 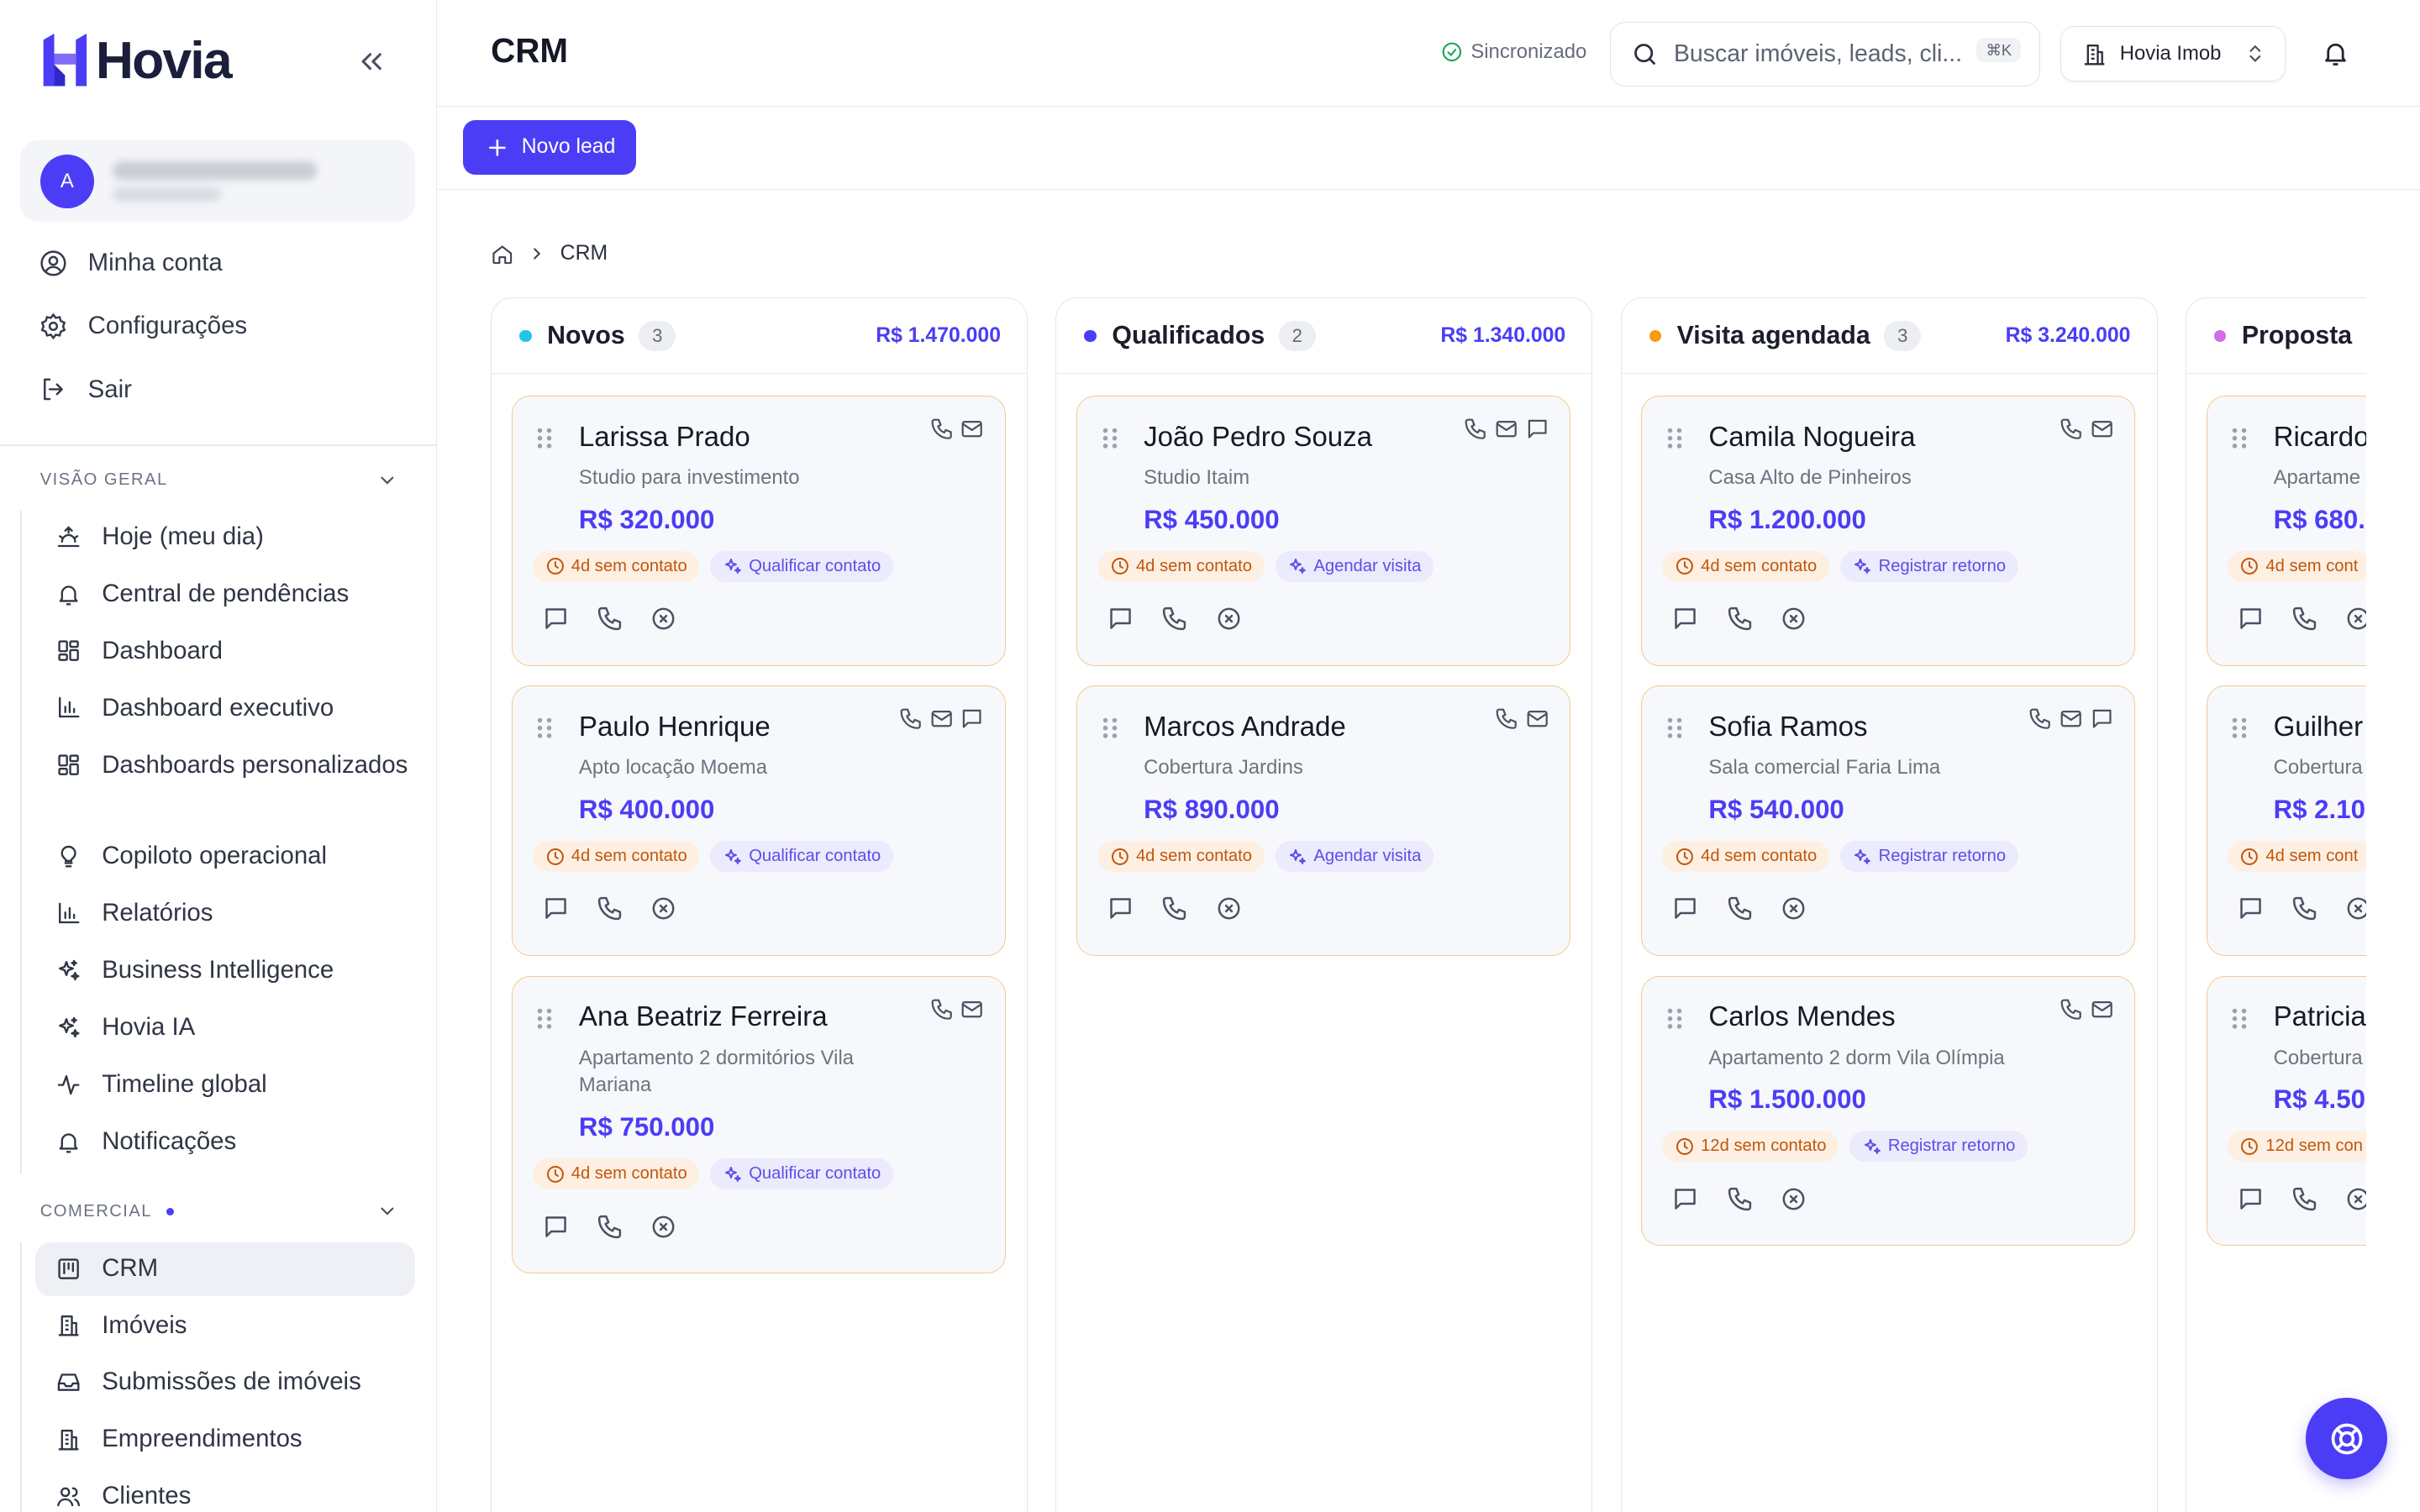 I want to click on no-contact-badge: 4d sem cont, so click(x=2296, y=856).